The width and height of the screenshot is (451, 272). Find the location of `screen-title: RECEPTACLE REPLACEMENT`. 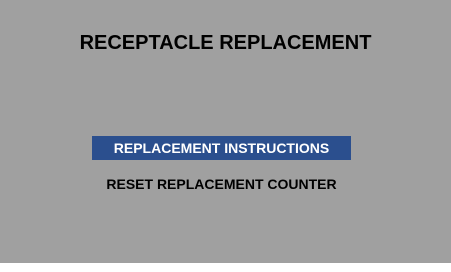

screen-title: RECEPTACLE REPLACEMENT is located at coordinates (225, 43).